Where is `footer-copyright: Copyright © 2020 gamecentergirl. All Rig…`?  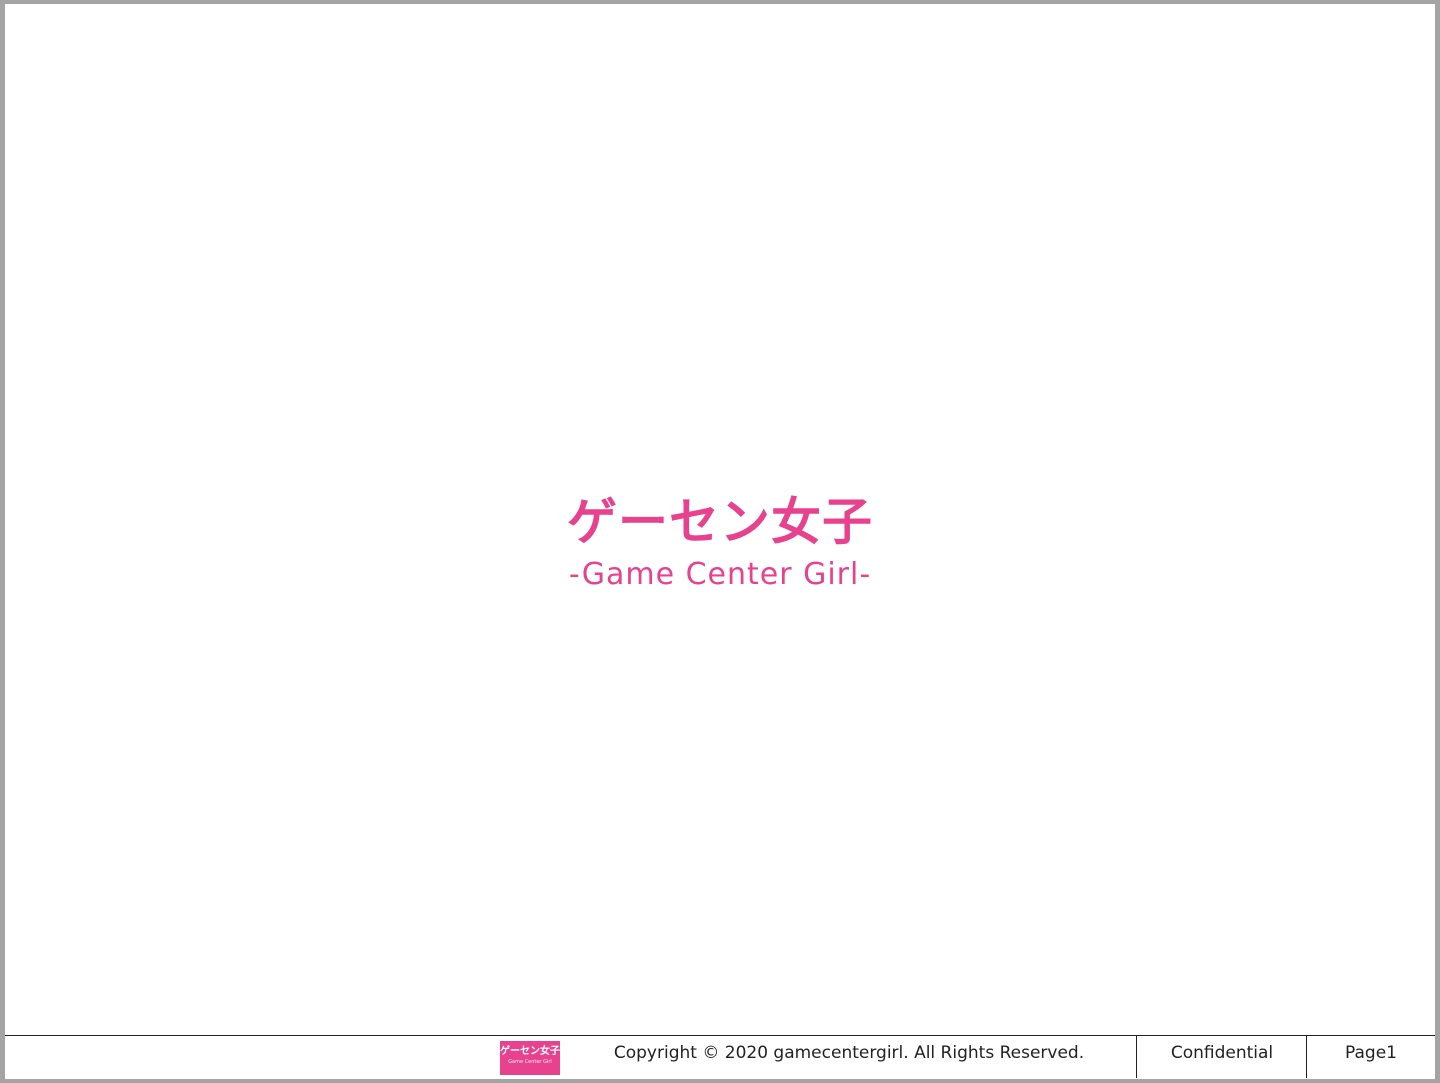
footer-copyright: Copyright © 2020 gamecentergirl. All Rig… is located at coordinates (849, 1053).